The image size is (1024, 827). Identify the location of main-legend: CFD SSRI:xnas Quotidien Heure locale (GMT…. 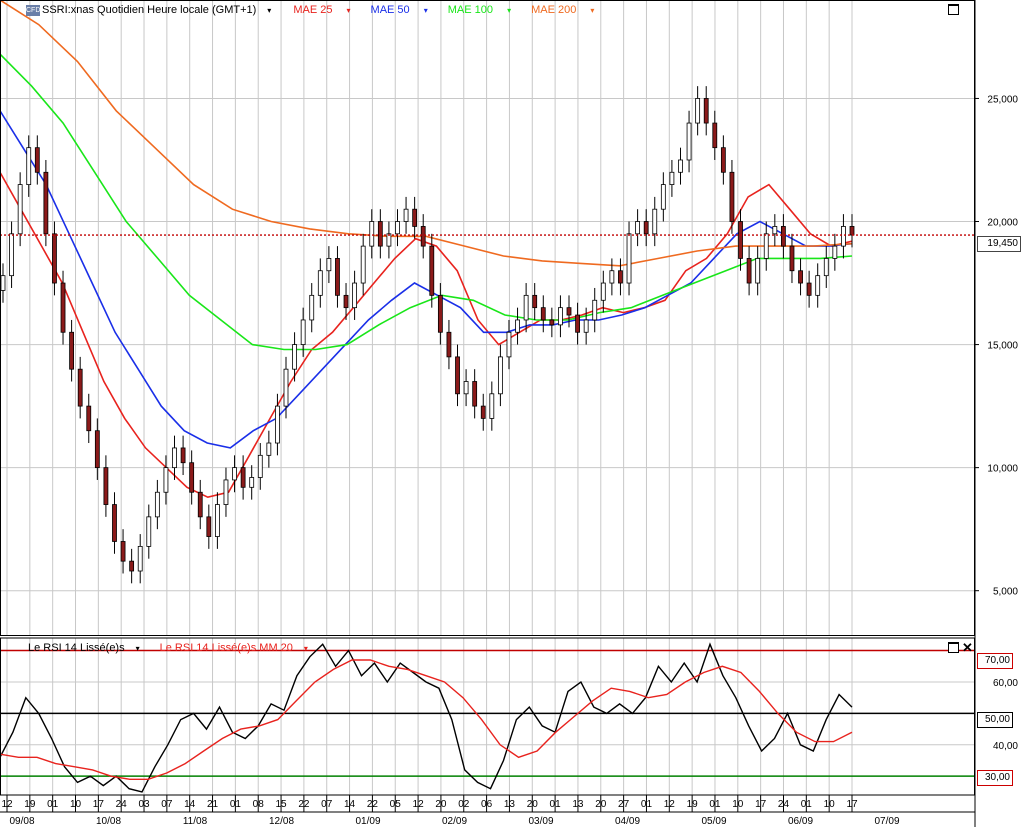
(320, 10).